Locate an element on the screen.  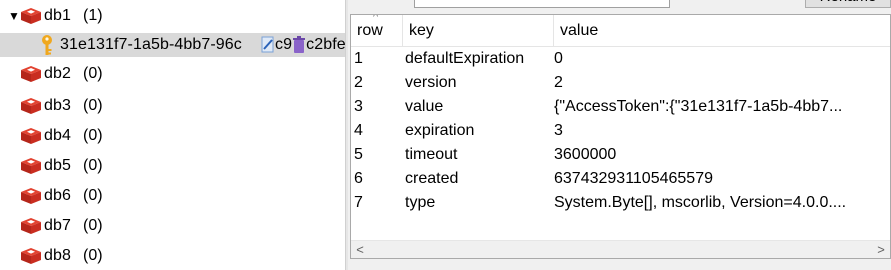
scroll-left-icon: < is located at coordinates (360, 249).